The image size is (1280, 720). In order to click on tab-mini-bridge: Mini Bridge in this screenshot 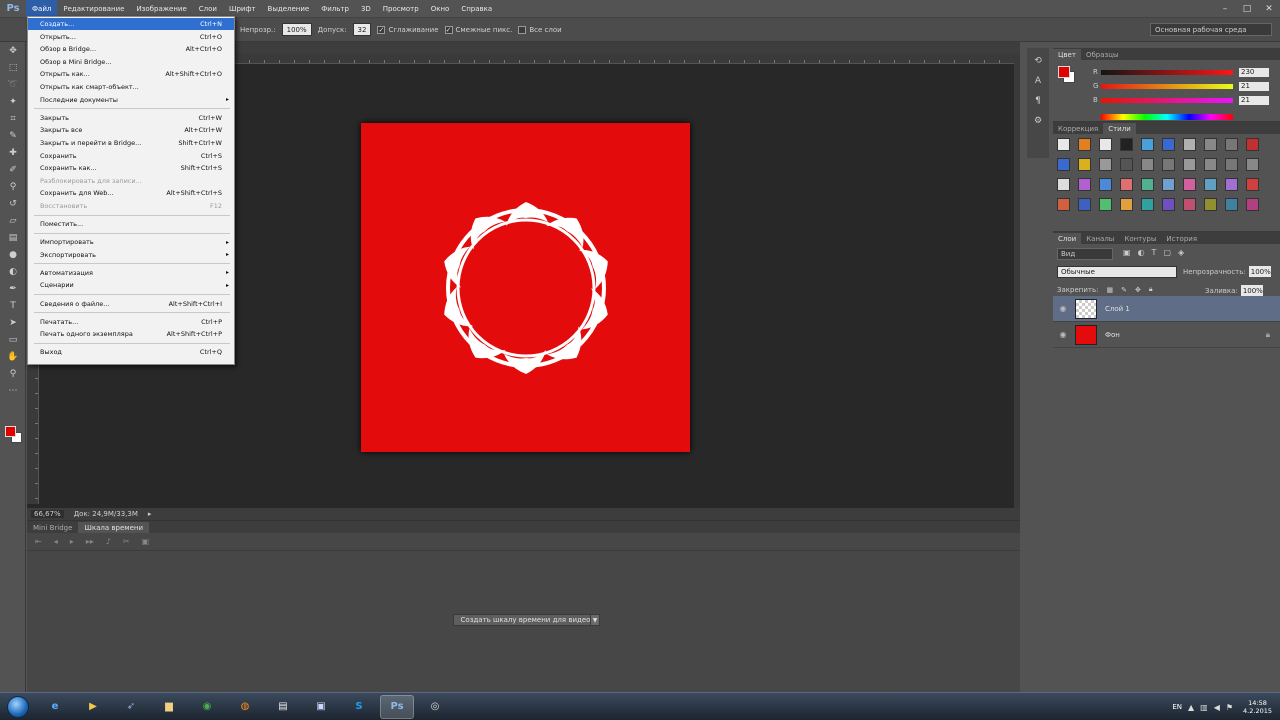, I will do `click(52, 527)`.